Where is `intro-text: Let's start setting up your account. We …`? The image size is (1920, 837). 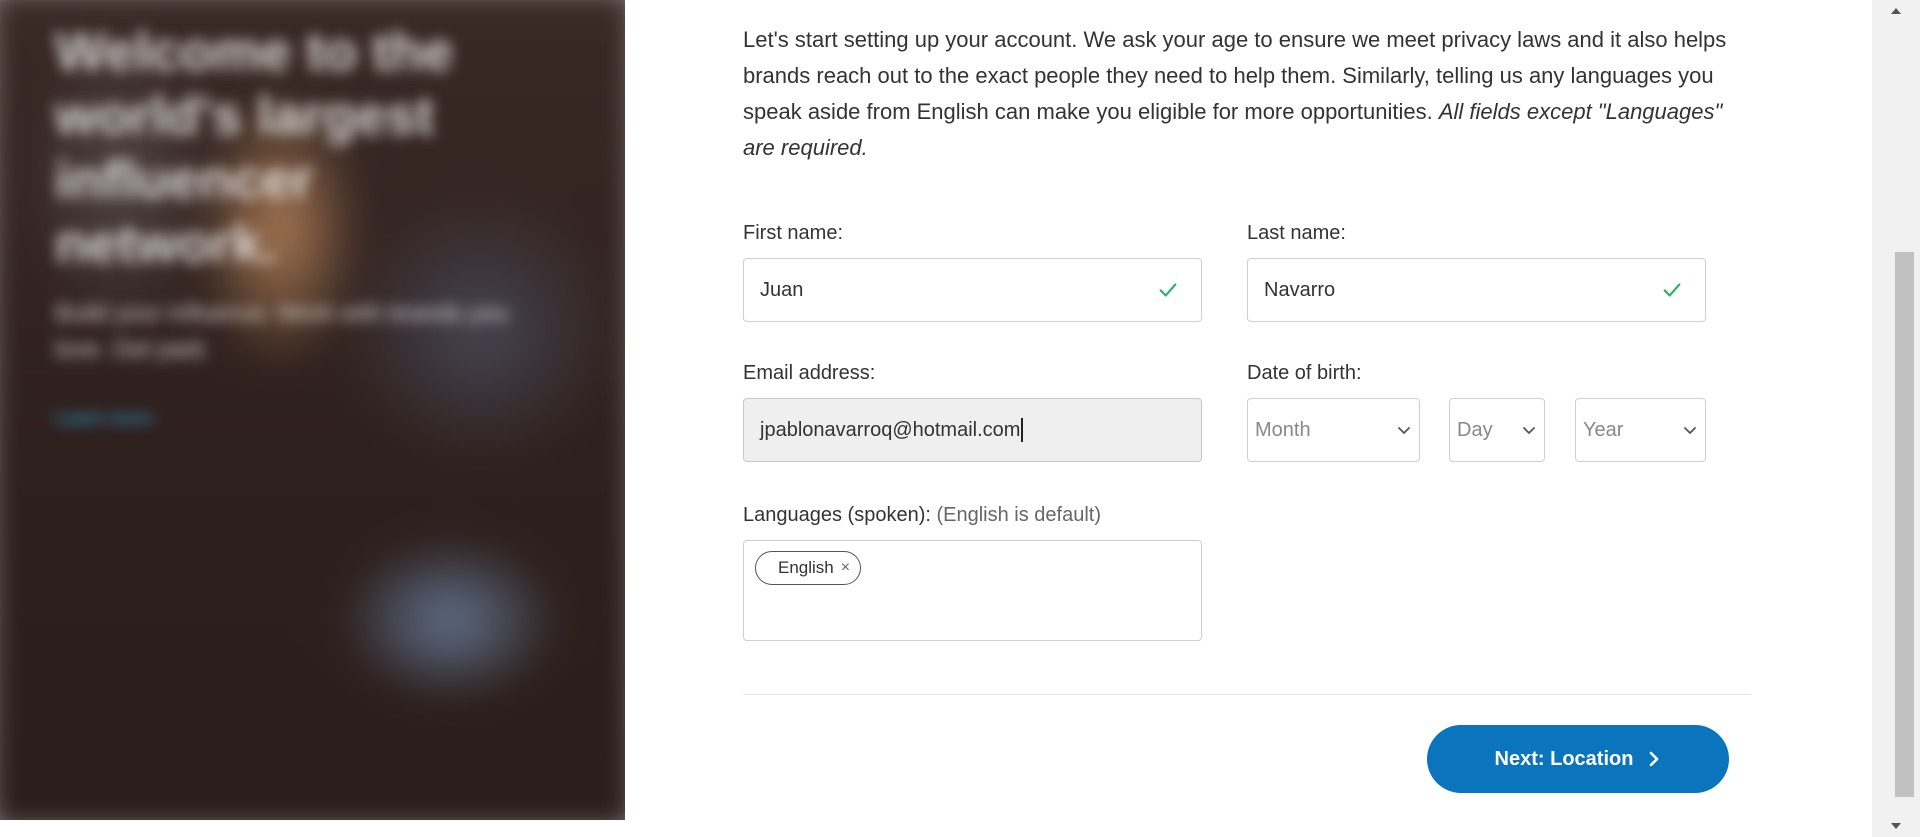 intro-text: Let's start setting up your account. We … is located at coordinates (1243, 94).